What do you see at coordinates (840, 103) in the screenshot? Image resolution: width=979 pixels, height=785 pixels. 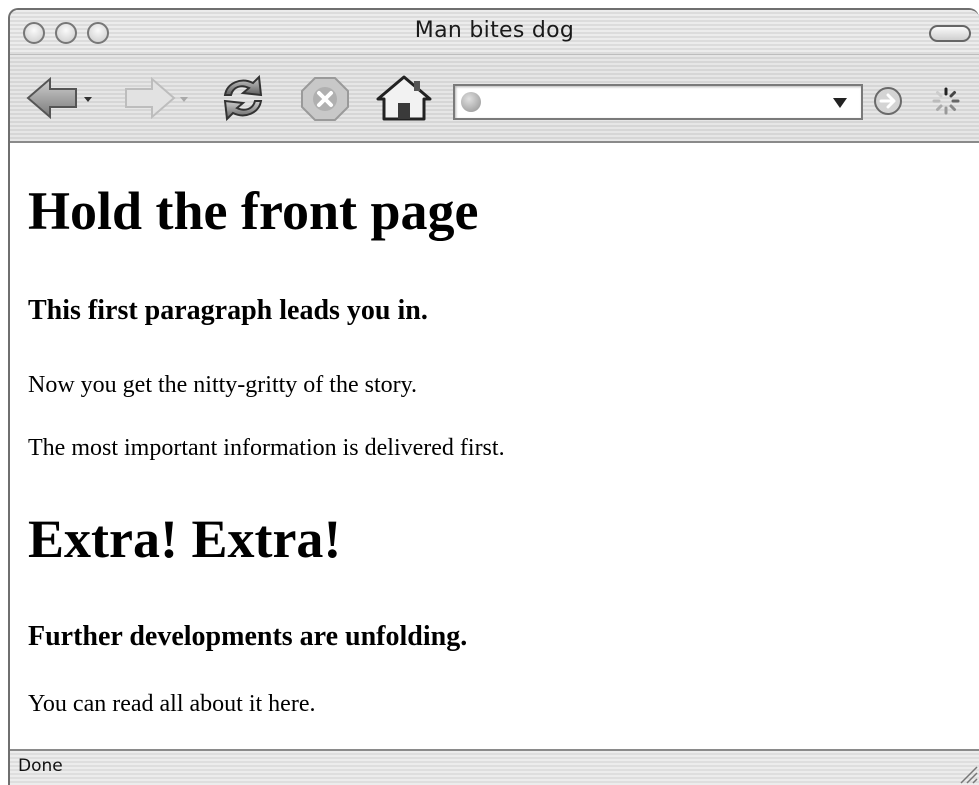 I see `url-dropdown-icon` at bounding box center [840, 103].